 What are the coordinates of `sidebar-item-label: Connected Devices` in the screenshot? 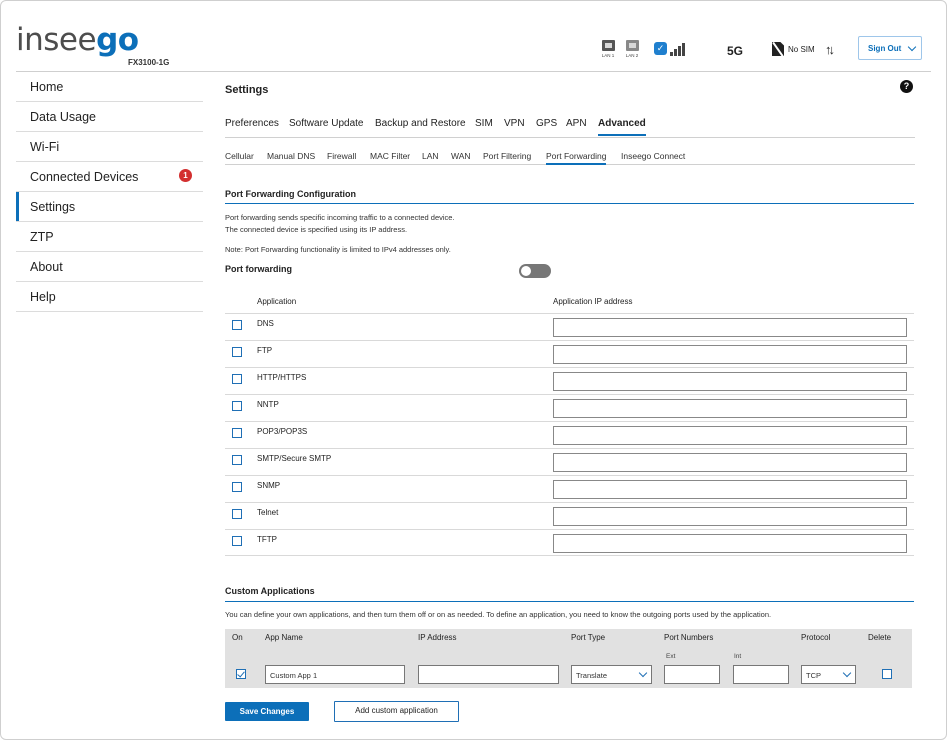 It's located at (84, 177).